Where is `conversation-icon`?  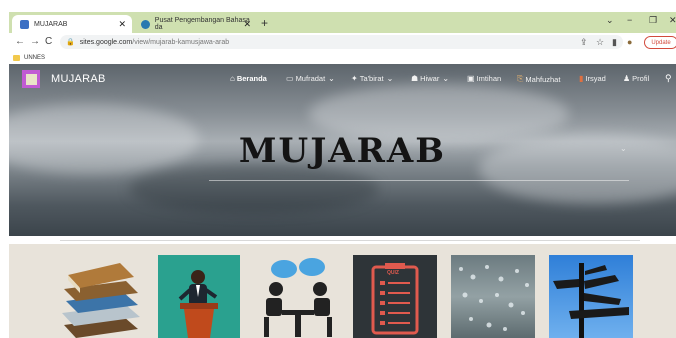 conversation-icon is located at coordinates (298, 297).